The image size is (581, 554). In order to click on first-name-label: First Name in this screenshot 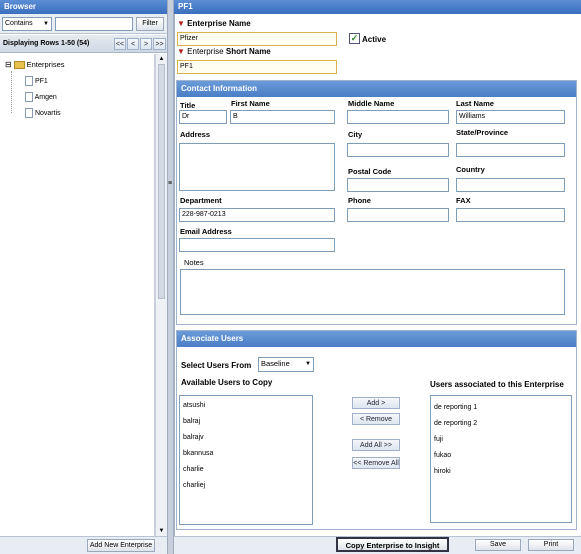, I will do `click(250, 103)`.